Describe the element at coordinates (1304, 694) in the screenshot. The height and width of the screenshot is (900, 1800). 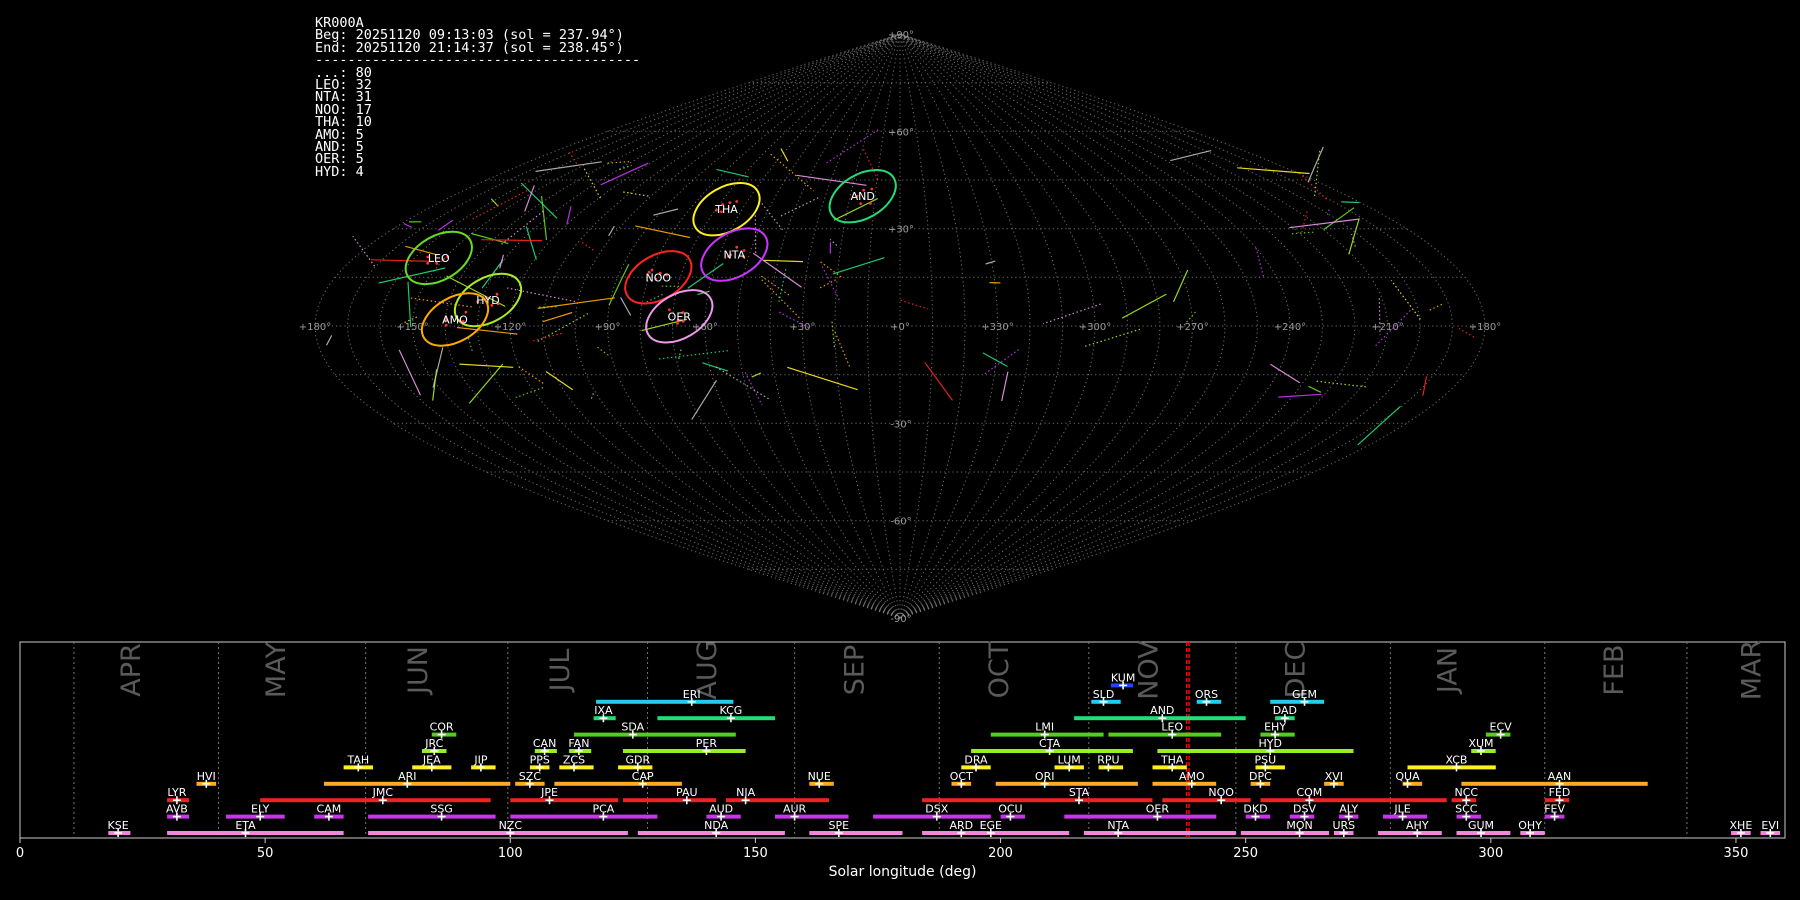
I see `shower-label: GEM` at that location.